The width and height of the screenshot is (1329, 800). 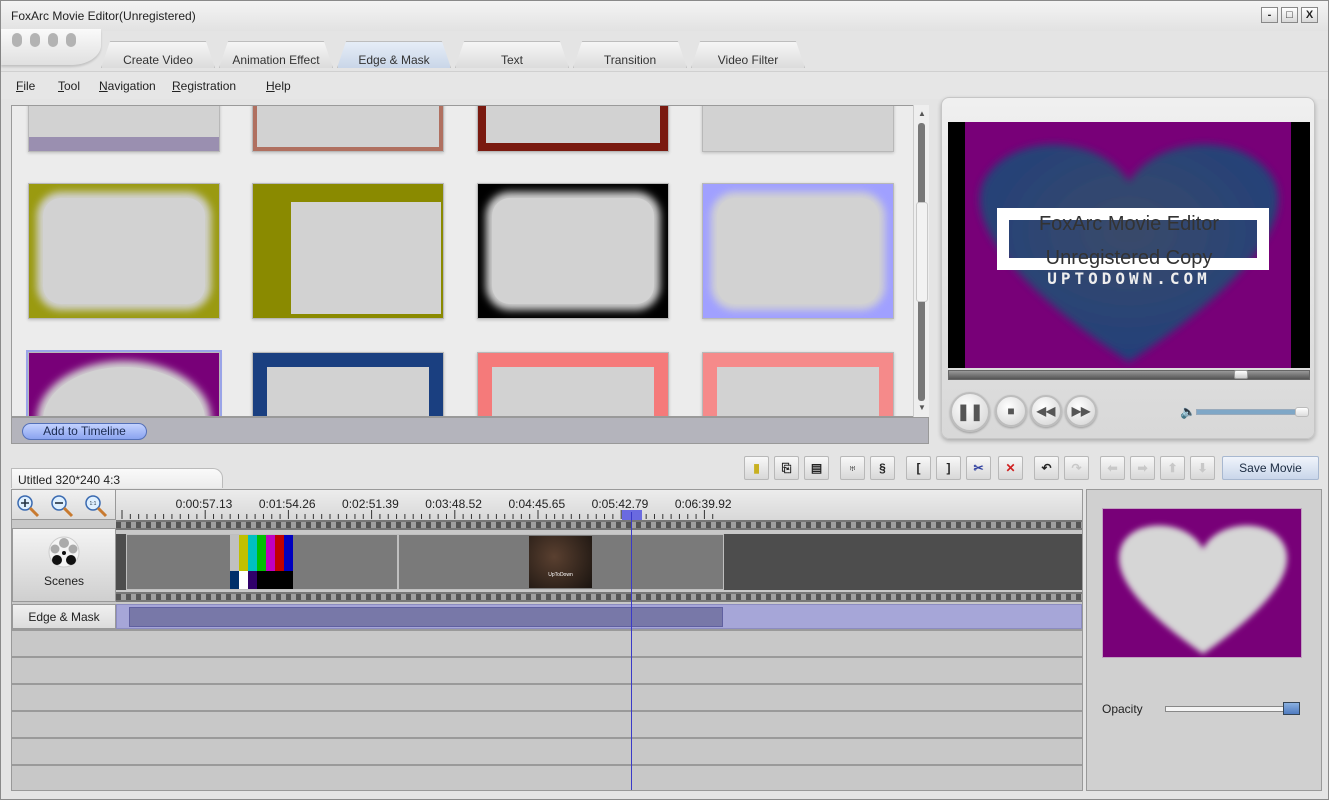 What do you see at coordinates (426, 617) in the screenshot?
I see `heart-mask-clip` at bounding box center [426, 617].